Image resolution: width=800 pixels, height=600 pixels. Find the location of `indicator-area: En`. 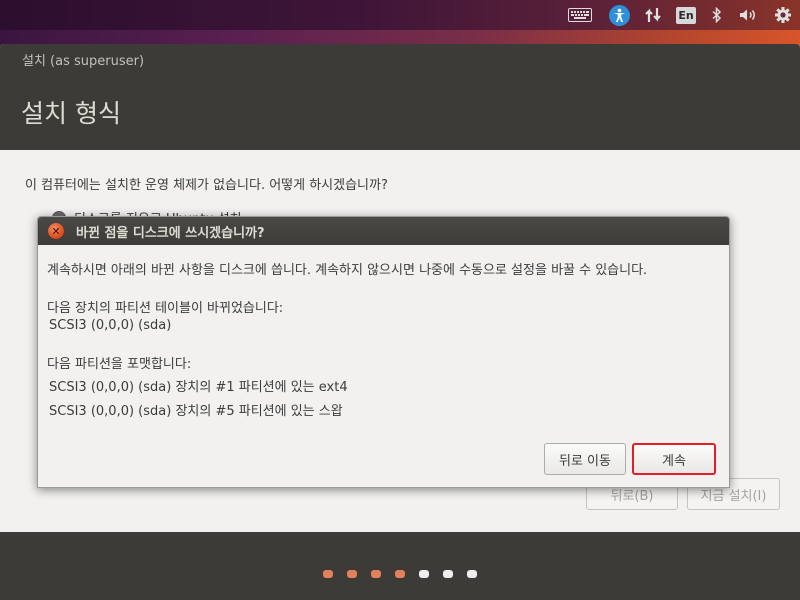

indicator-area: En is located at coordinates (679, 15).